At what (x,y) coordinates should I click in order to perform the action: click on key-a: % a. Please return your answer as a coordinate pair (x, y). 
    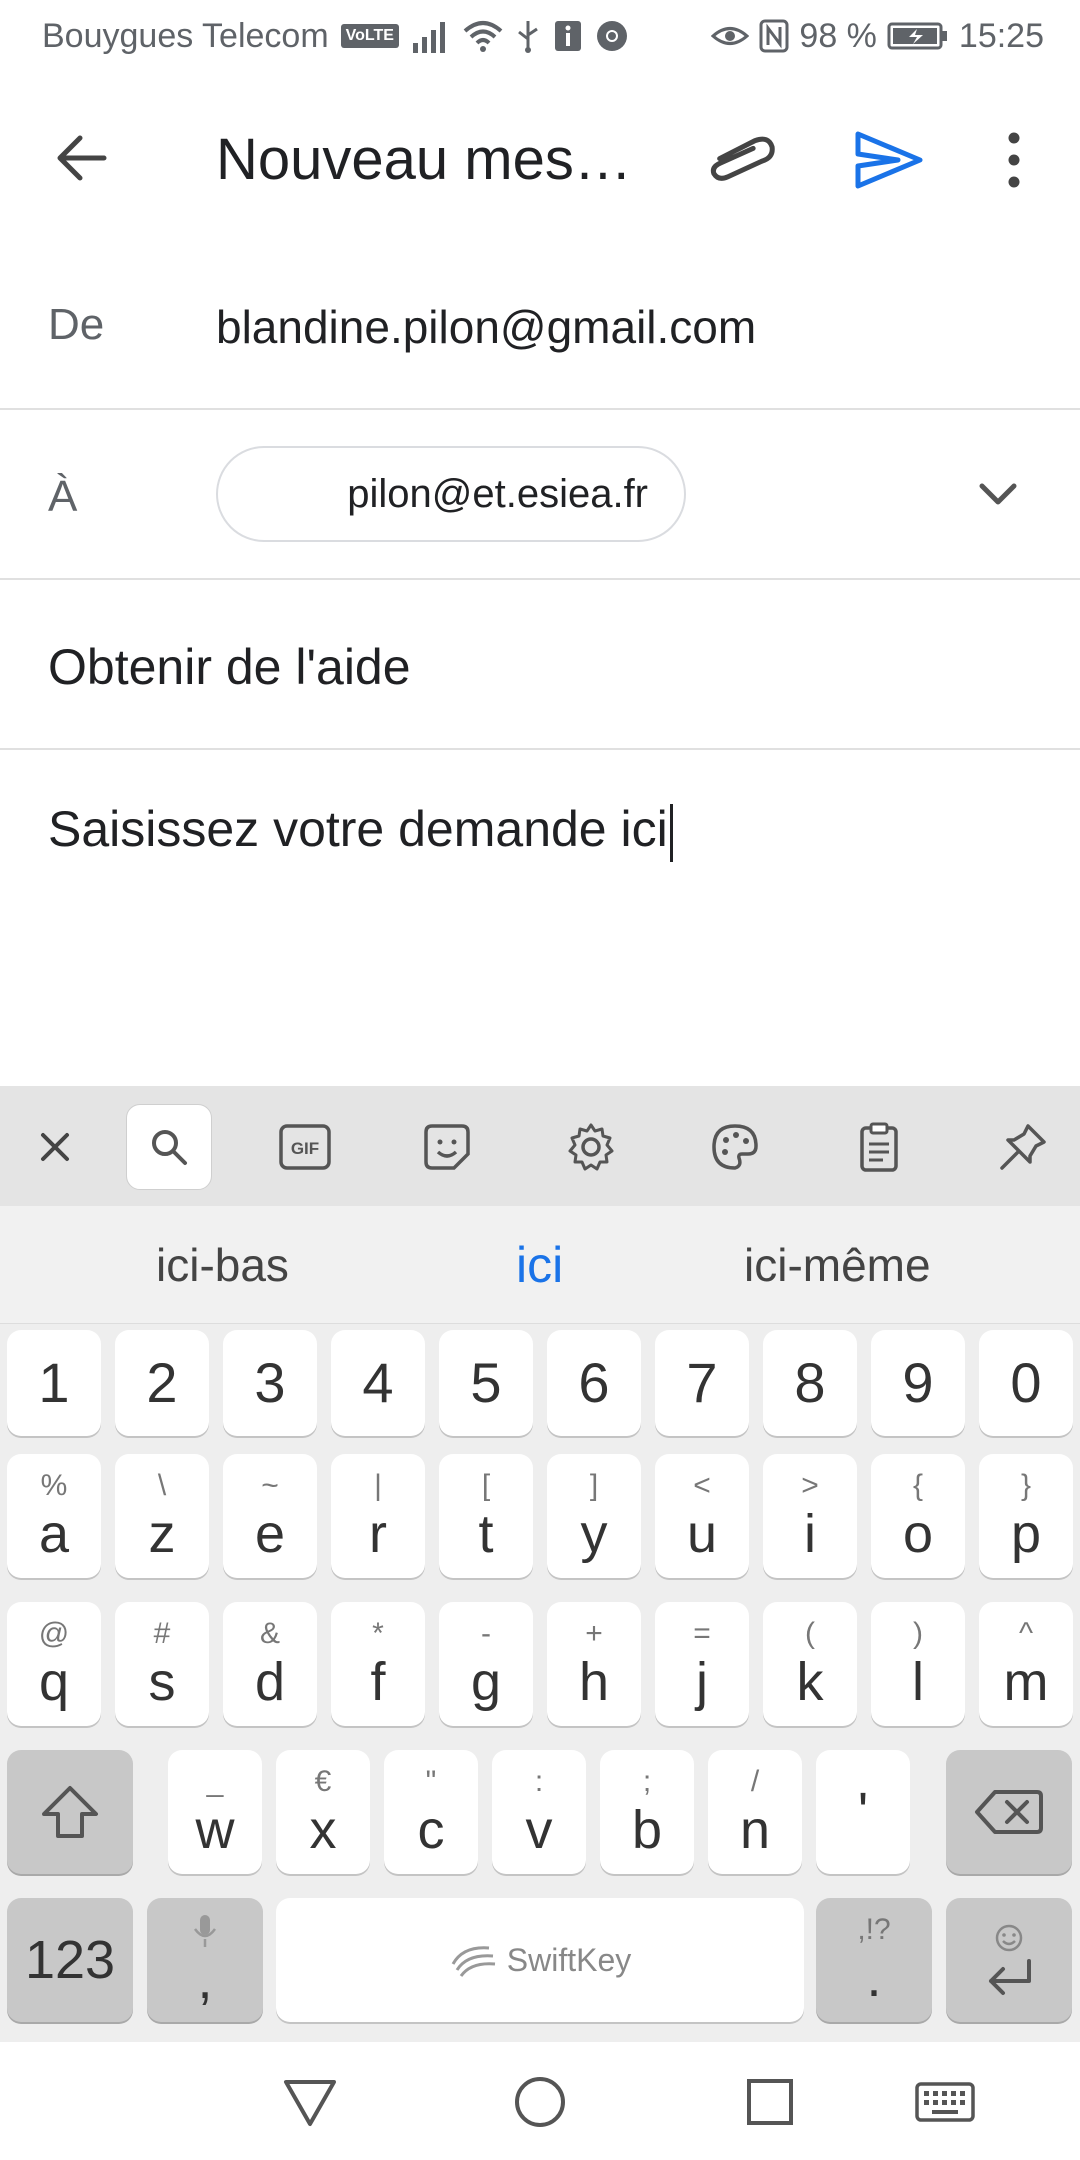
    Looking at the image, I should click on (54, 1516).